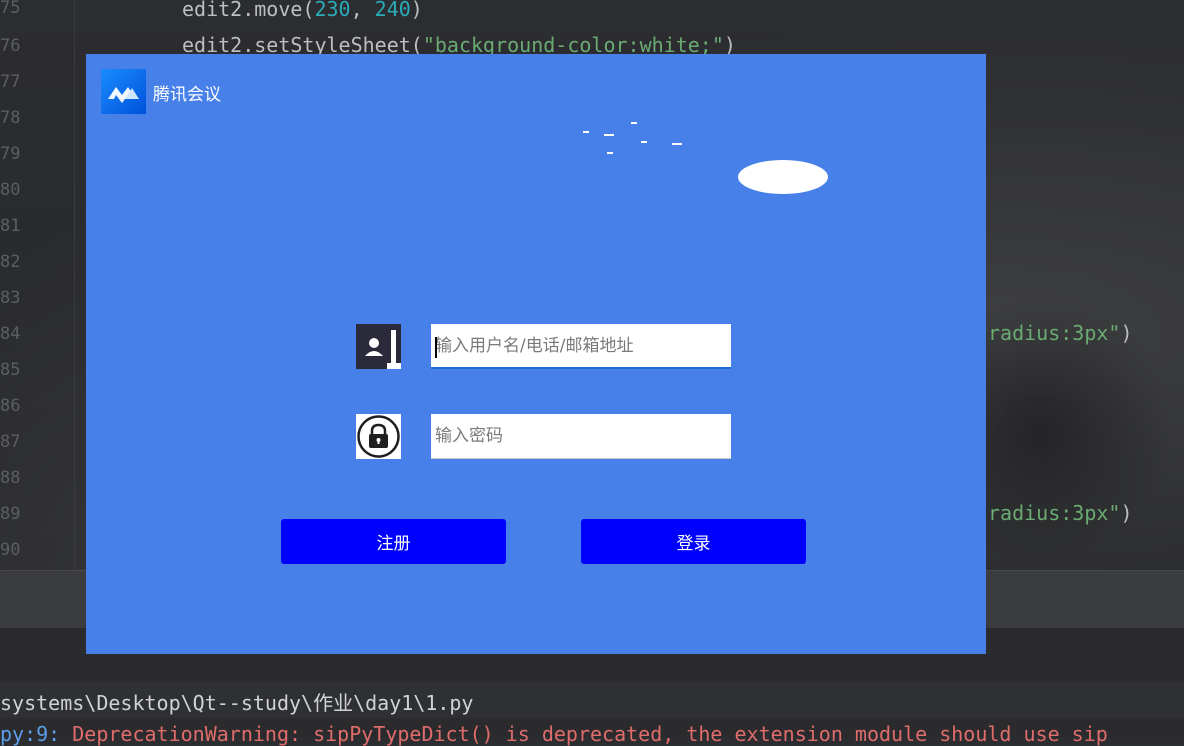 The width and height of the screenshot is (1184, 746). Describe the element at coordinates (10, 118) in the screenshot. I see `line-number: 78` at that location.